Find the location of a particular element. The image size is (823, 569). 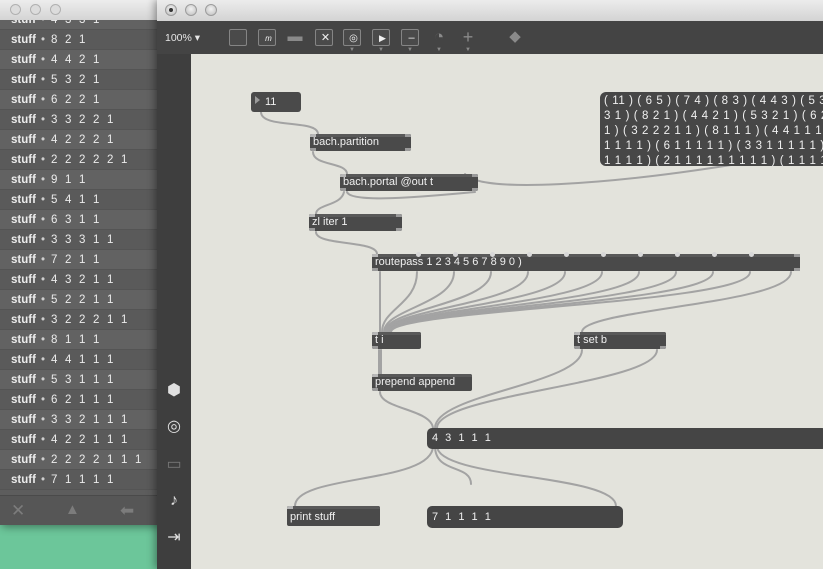

play-icon: ▶ is located at coordinates (381, 37).